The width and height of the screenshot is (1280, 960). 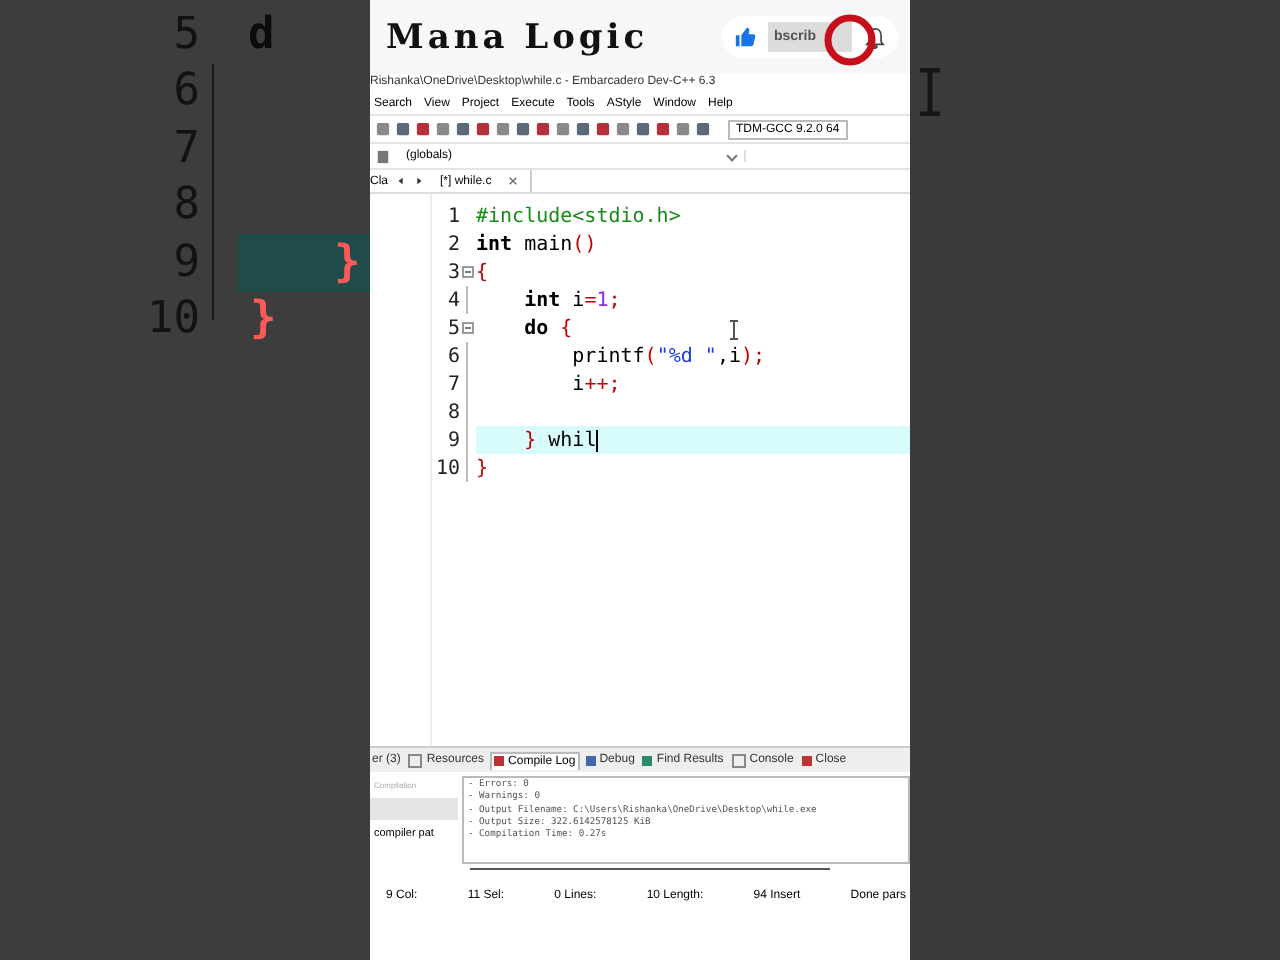 I want to click on code-line: } whil, so click(x=560, y=440).